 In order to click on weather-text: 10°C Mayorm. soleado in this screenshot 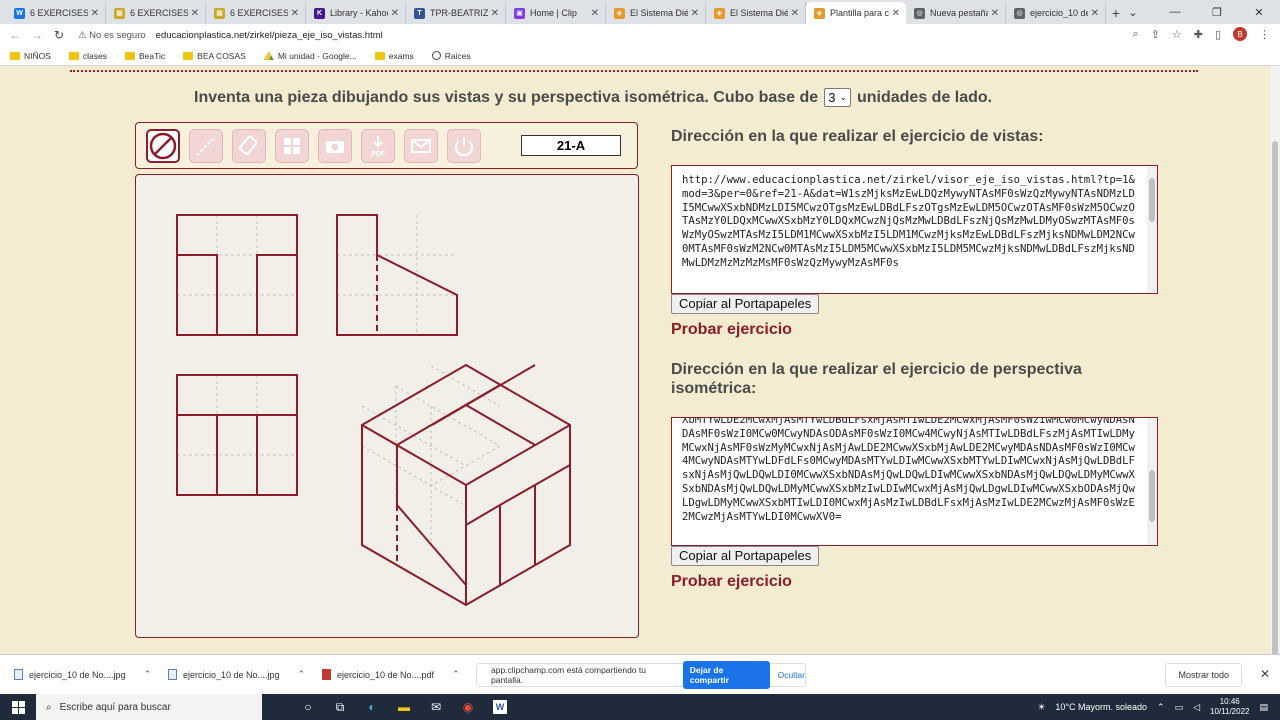, I will do `click(1101, 707)`.